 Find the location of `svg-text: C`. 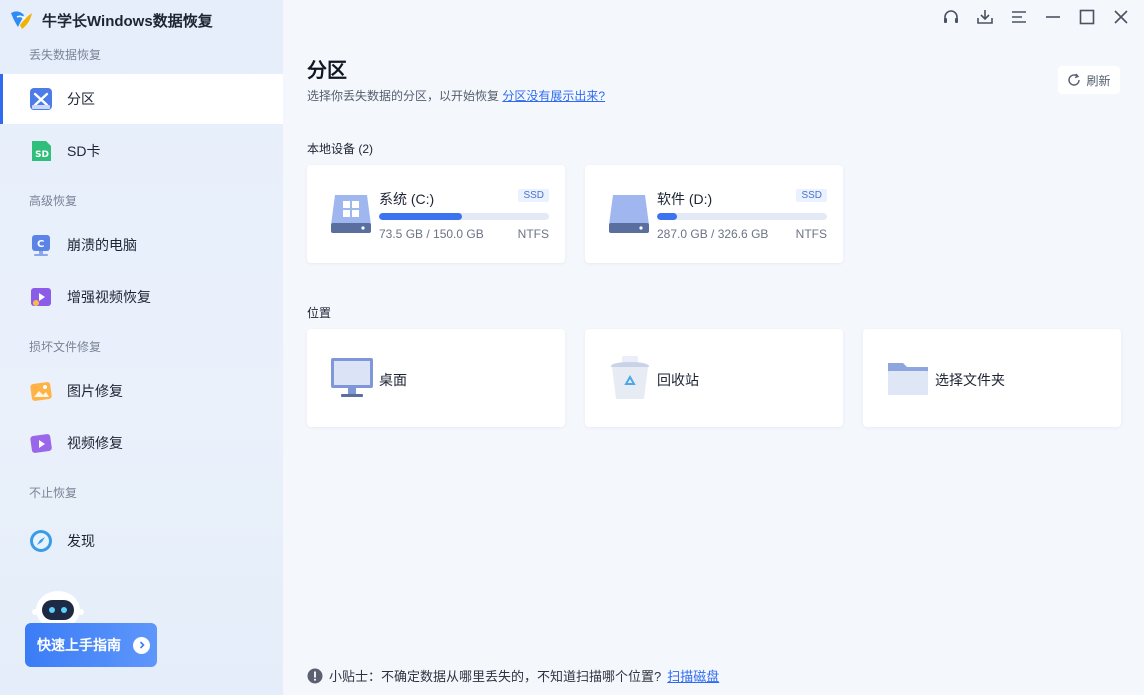

svg-text: C is located at coordinates (40, 244).